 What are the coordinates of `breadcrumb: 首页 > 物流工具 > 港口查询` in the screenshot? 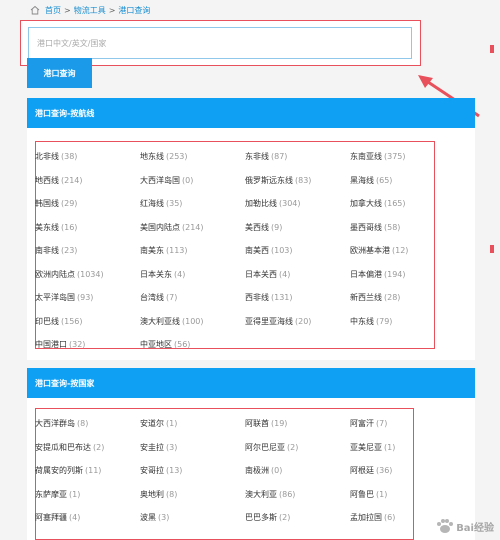 It's located at (90, 10).